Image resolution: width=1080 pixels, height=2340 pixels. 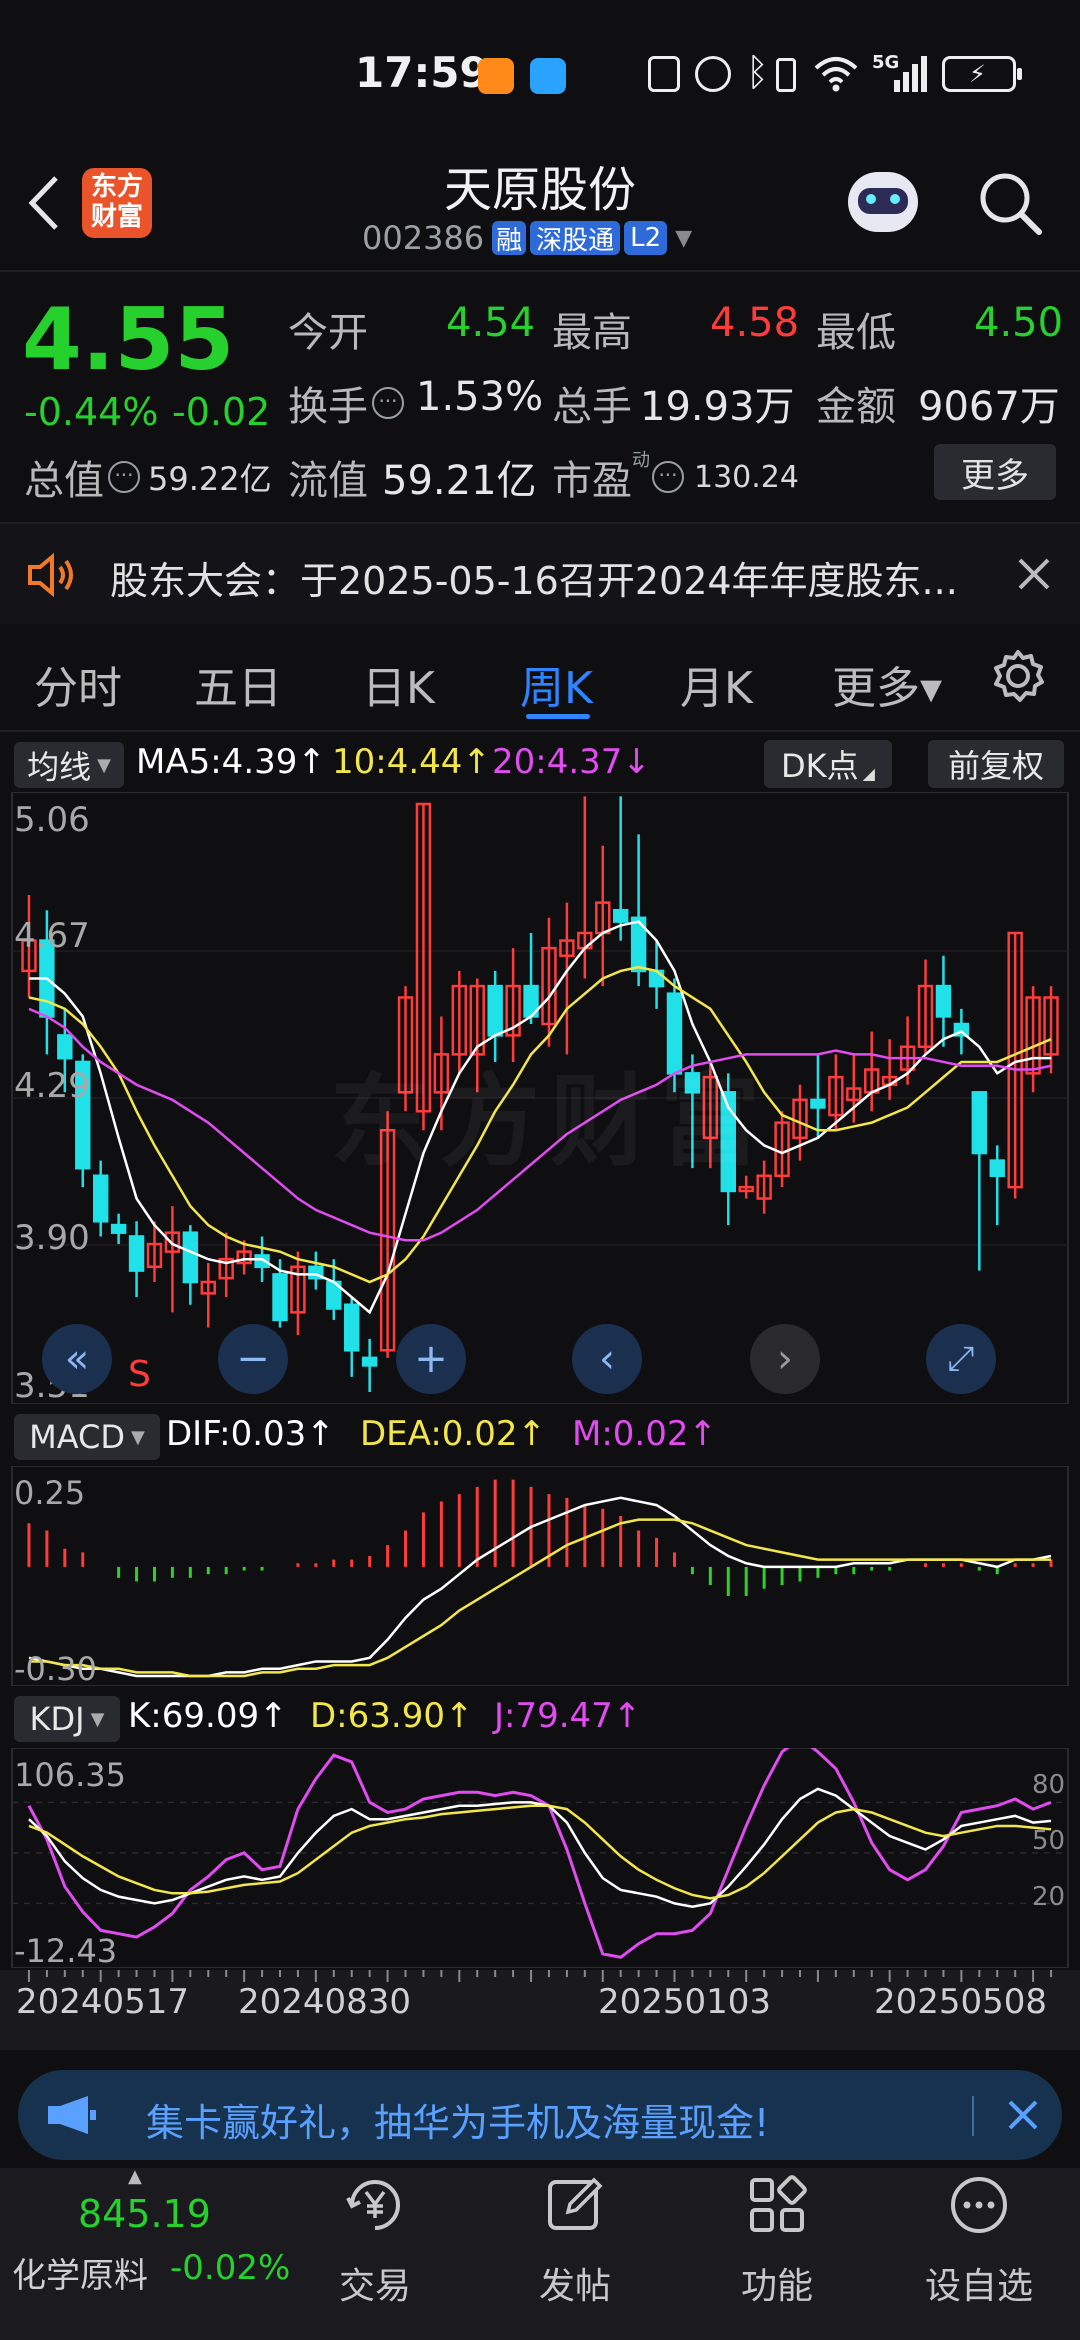 What do you see at coordinates (139, 1374) in the screenshot?
I see `sell-marker: S` at bounding box center [139, 1374].